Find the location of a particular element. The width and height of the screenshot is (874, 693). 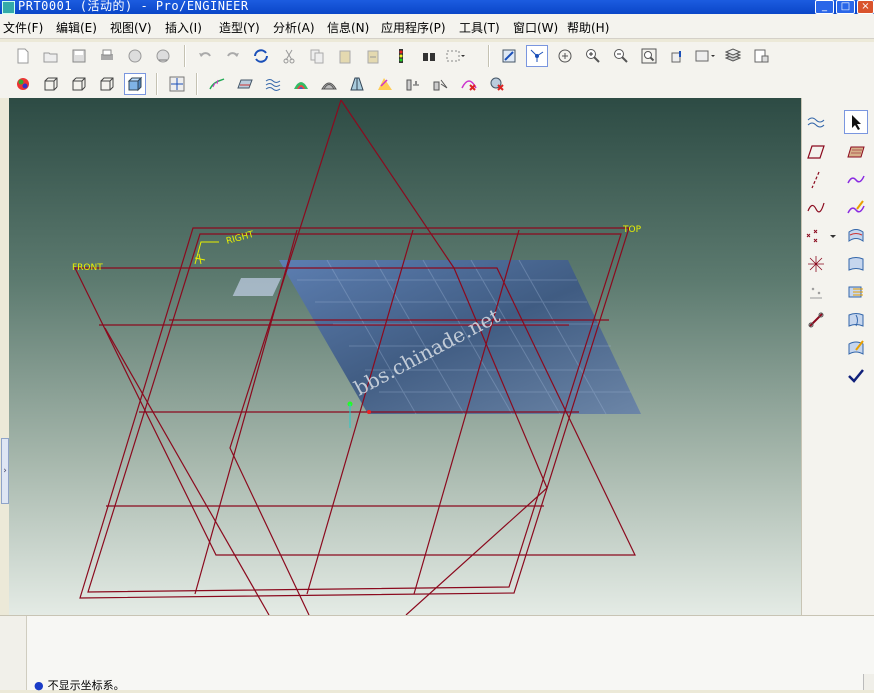

undo-icon is located at coordinates (205, 56).